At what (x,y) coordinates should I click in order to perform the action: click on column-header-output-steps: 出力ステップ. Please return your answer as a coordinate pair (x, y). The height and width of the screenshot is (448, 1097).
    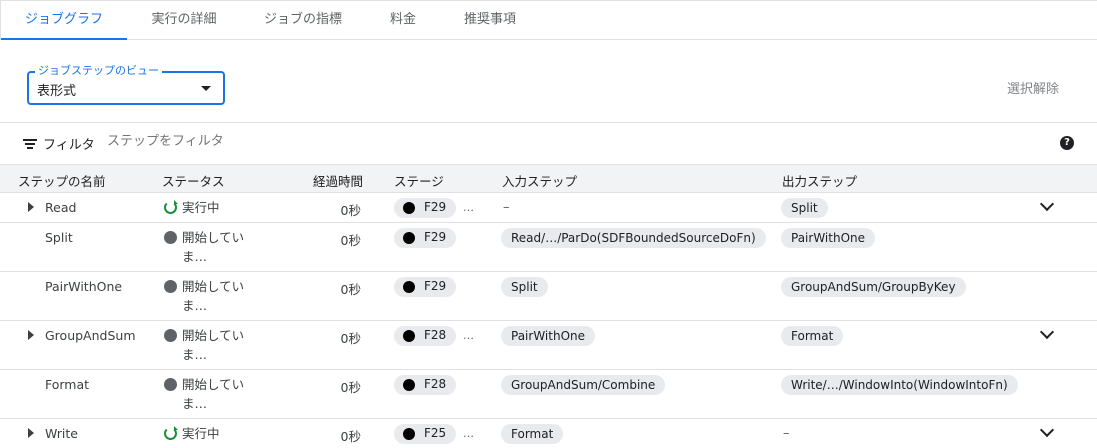
    Looking at the image, I should click on (819, 180).